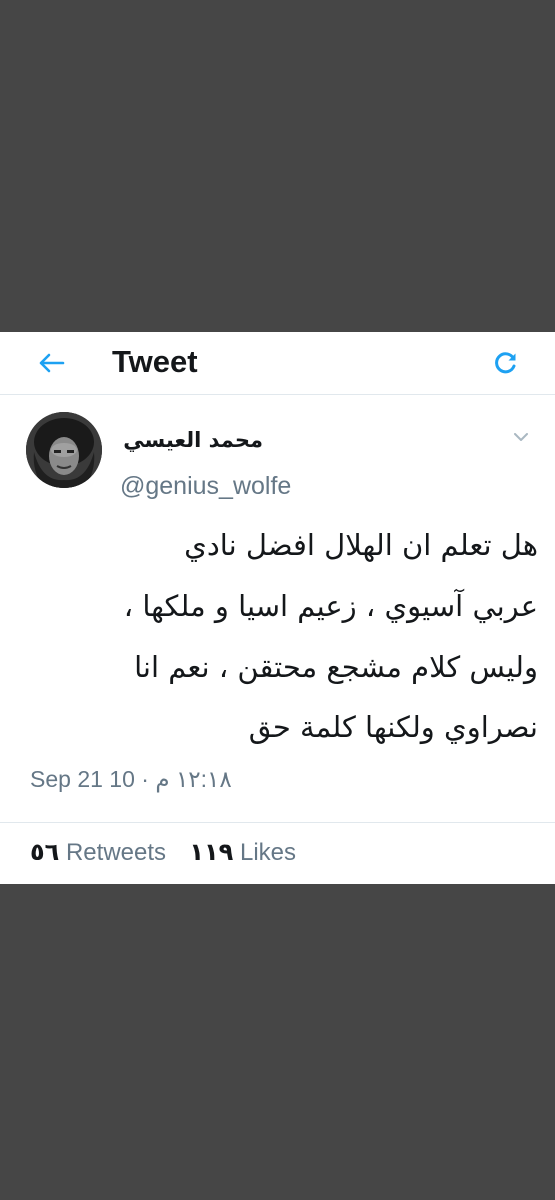 The image size is (555, 1200). I want to click on refresh-icon, so click(505, 363).